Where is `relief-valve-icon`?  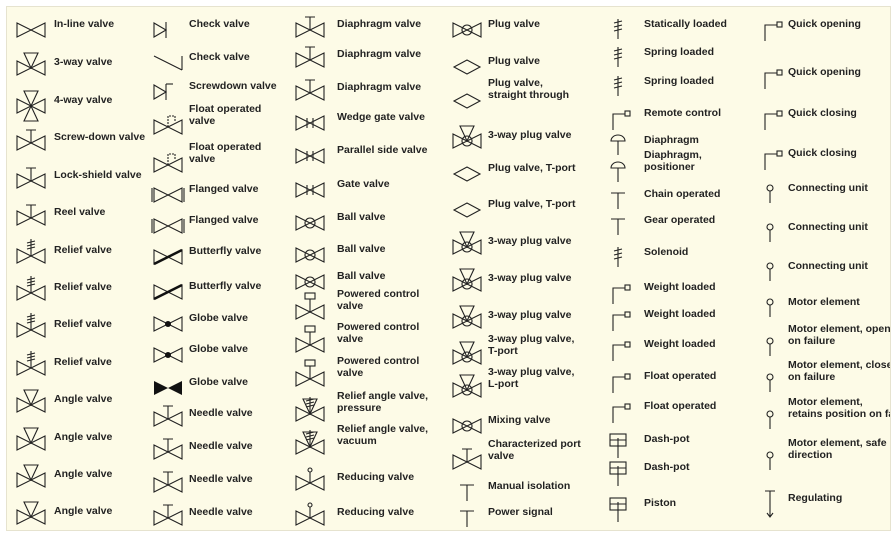 relief-valve-icon is located at coordinates (31, 363).